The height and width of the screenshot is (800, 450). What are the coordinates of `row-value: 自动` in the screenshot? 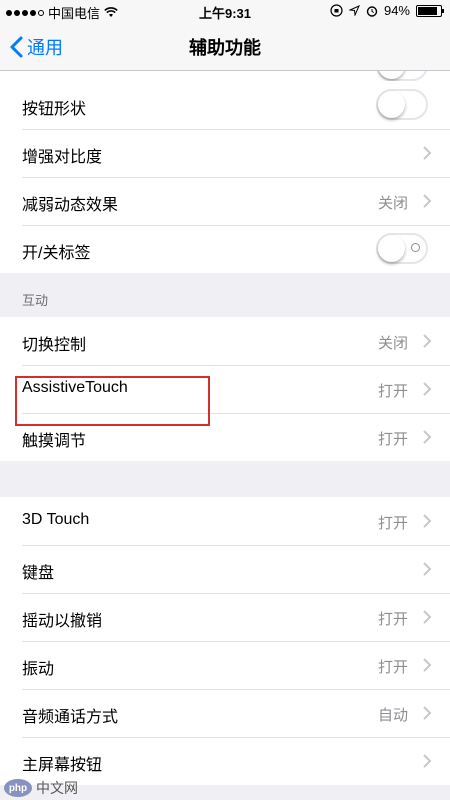 It's located at (392, 715).